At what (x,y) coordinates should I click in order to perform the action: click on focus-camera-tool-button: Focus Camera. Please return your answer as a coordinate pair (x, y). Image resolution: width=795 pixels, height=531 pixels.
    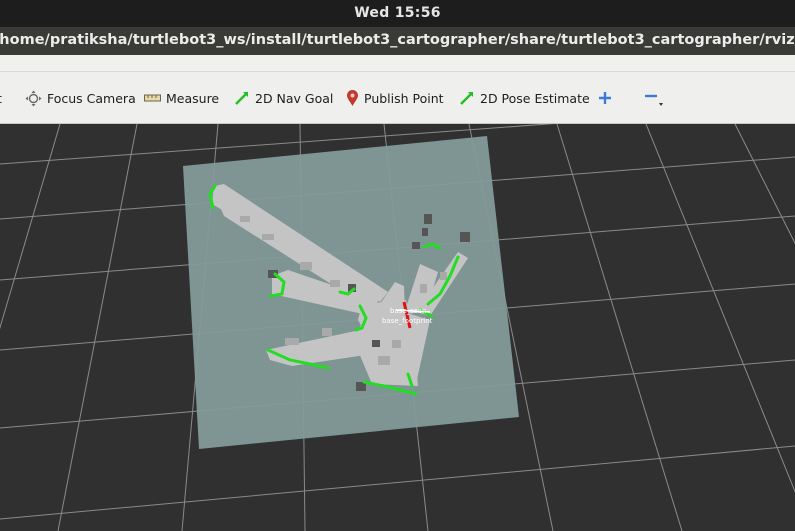
    Looking at the image, I should click on (80, 98).